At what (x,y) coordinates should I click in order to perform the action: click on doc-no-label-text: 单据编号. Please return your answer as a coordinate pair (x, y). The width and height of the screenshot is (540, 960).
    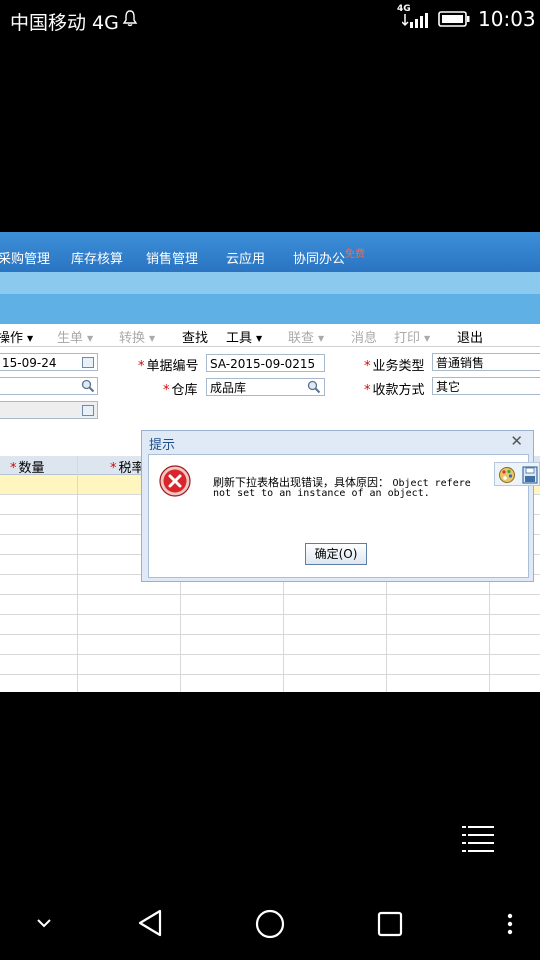
    Looking at the image, I should click on (172, 366).